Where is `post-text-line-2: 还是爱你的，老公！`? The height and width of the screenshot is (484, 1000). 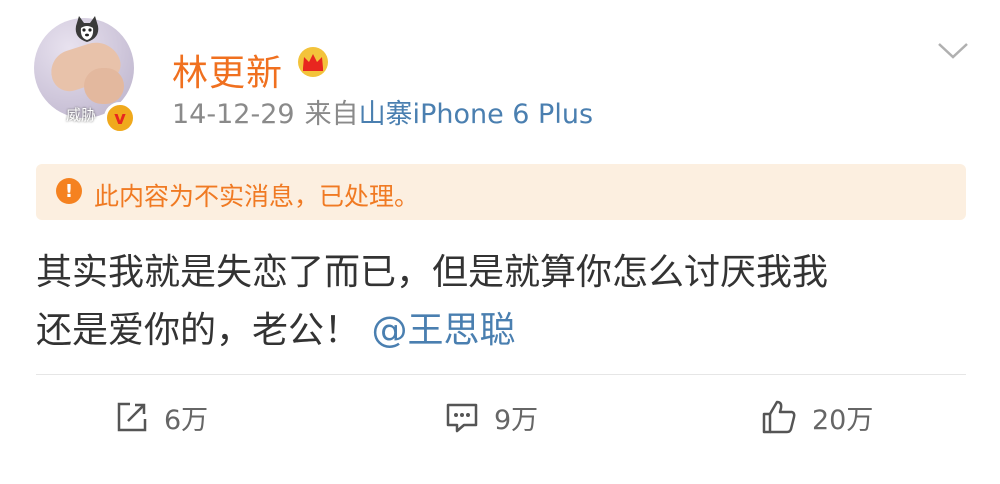 post-text-line-2: 还是爱你的，老公！ is located at coordinates (198, 330).